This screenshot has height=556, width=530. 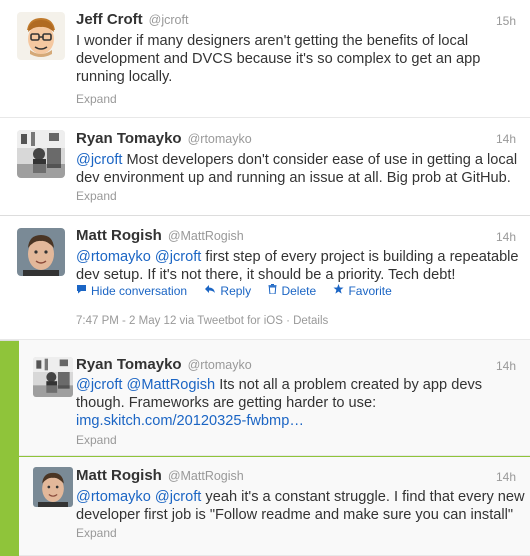 What do you see at coordinates (124, 77) in the screenshot?
I see `tweet-text-segment: running locally.` at bounding box center [124, 77].